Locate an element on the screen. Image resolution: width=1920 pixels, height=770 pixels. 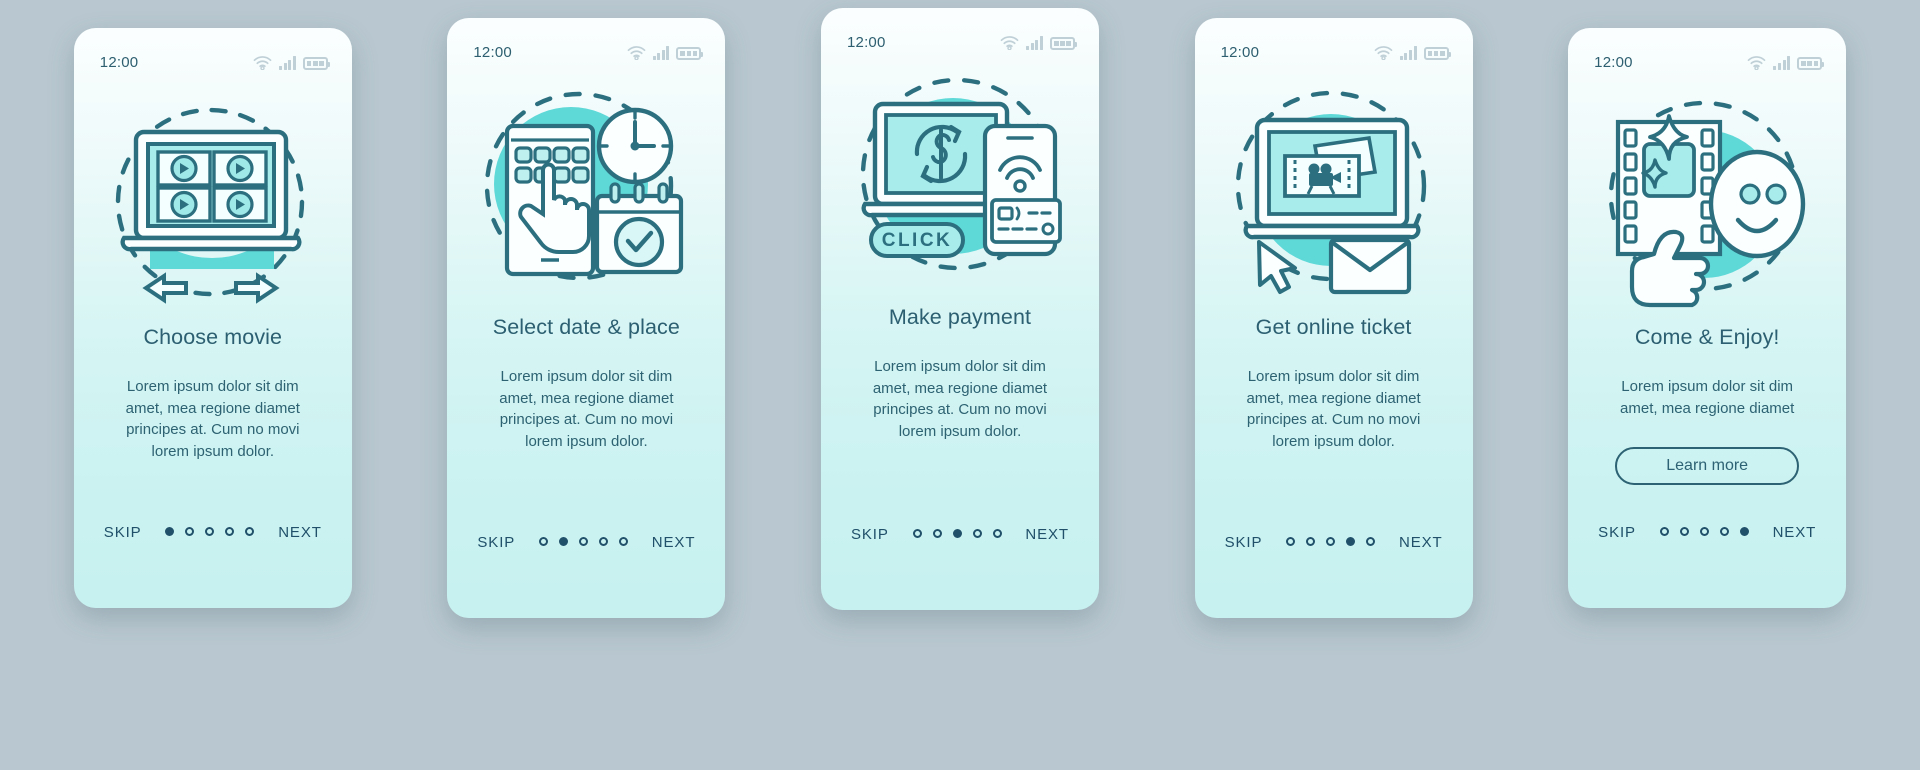
illustration-filmstrip-smiley-thumbsup-icon is located at coordinates (1707, 196).